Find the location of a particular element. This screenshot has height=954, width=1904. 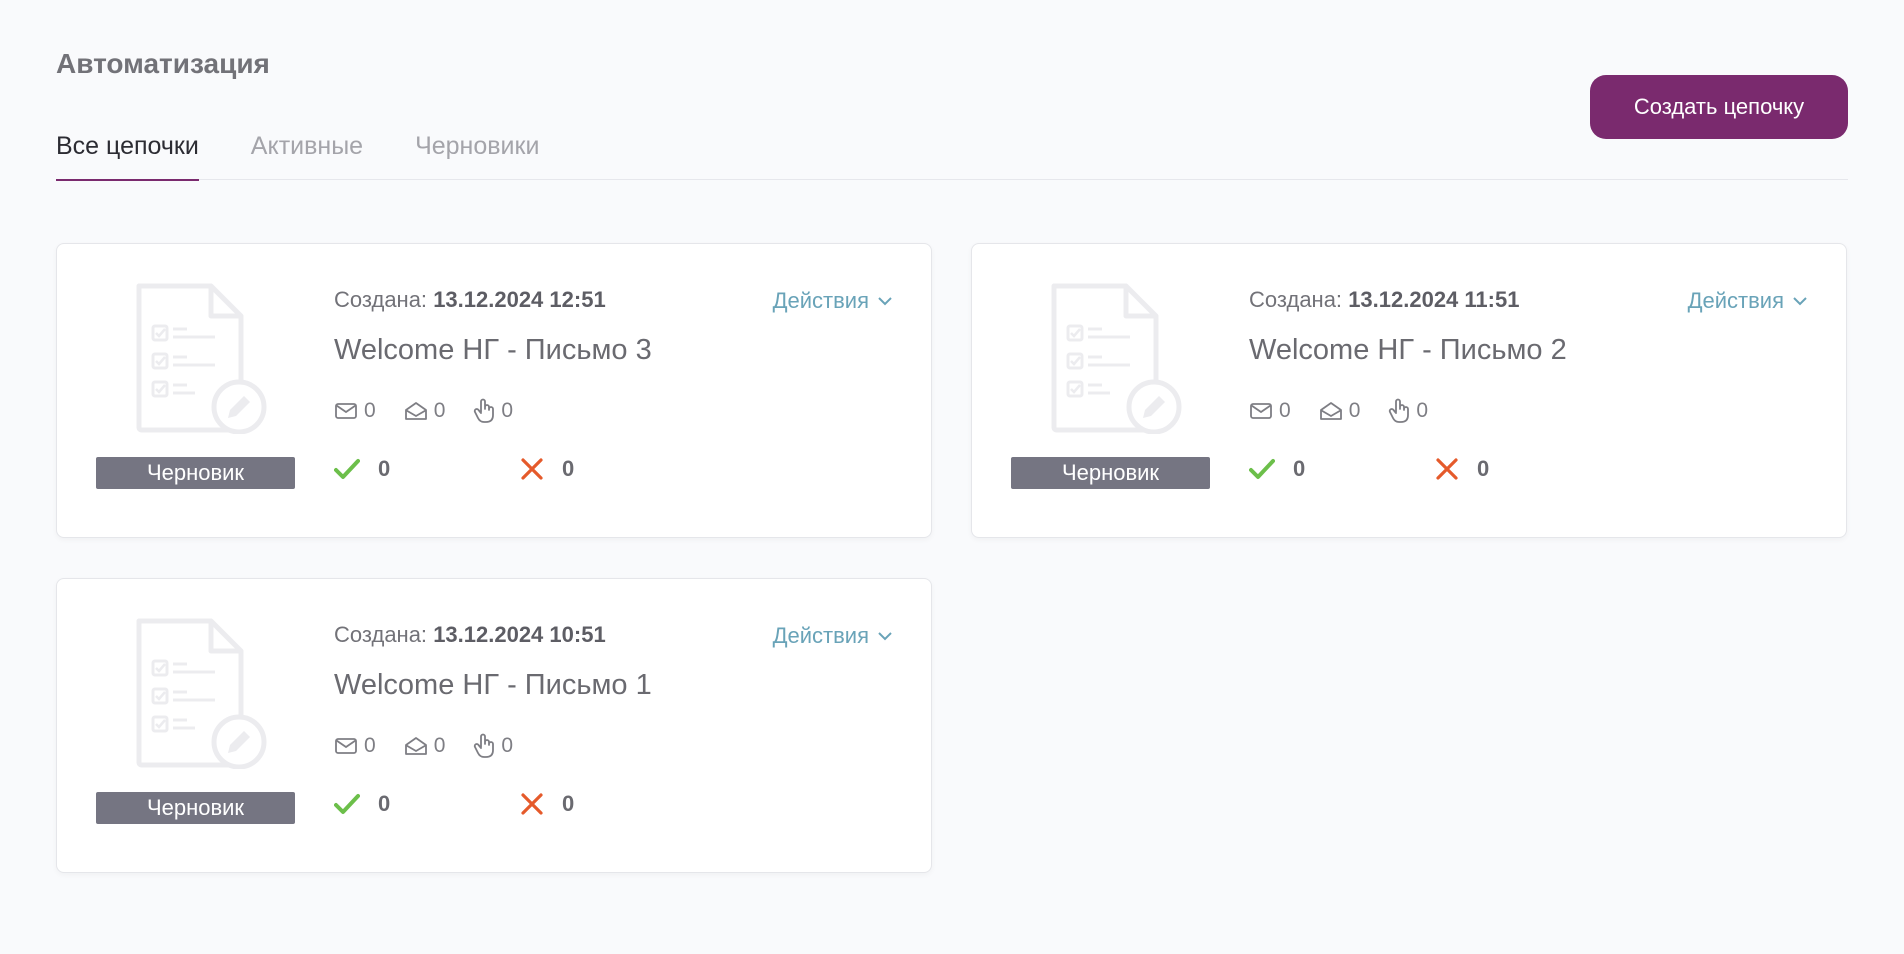

chain-title: Welcome НГ - Письмо 1 is located at coordinates (493, 685).